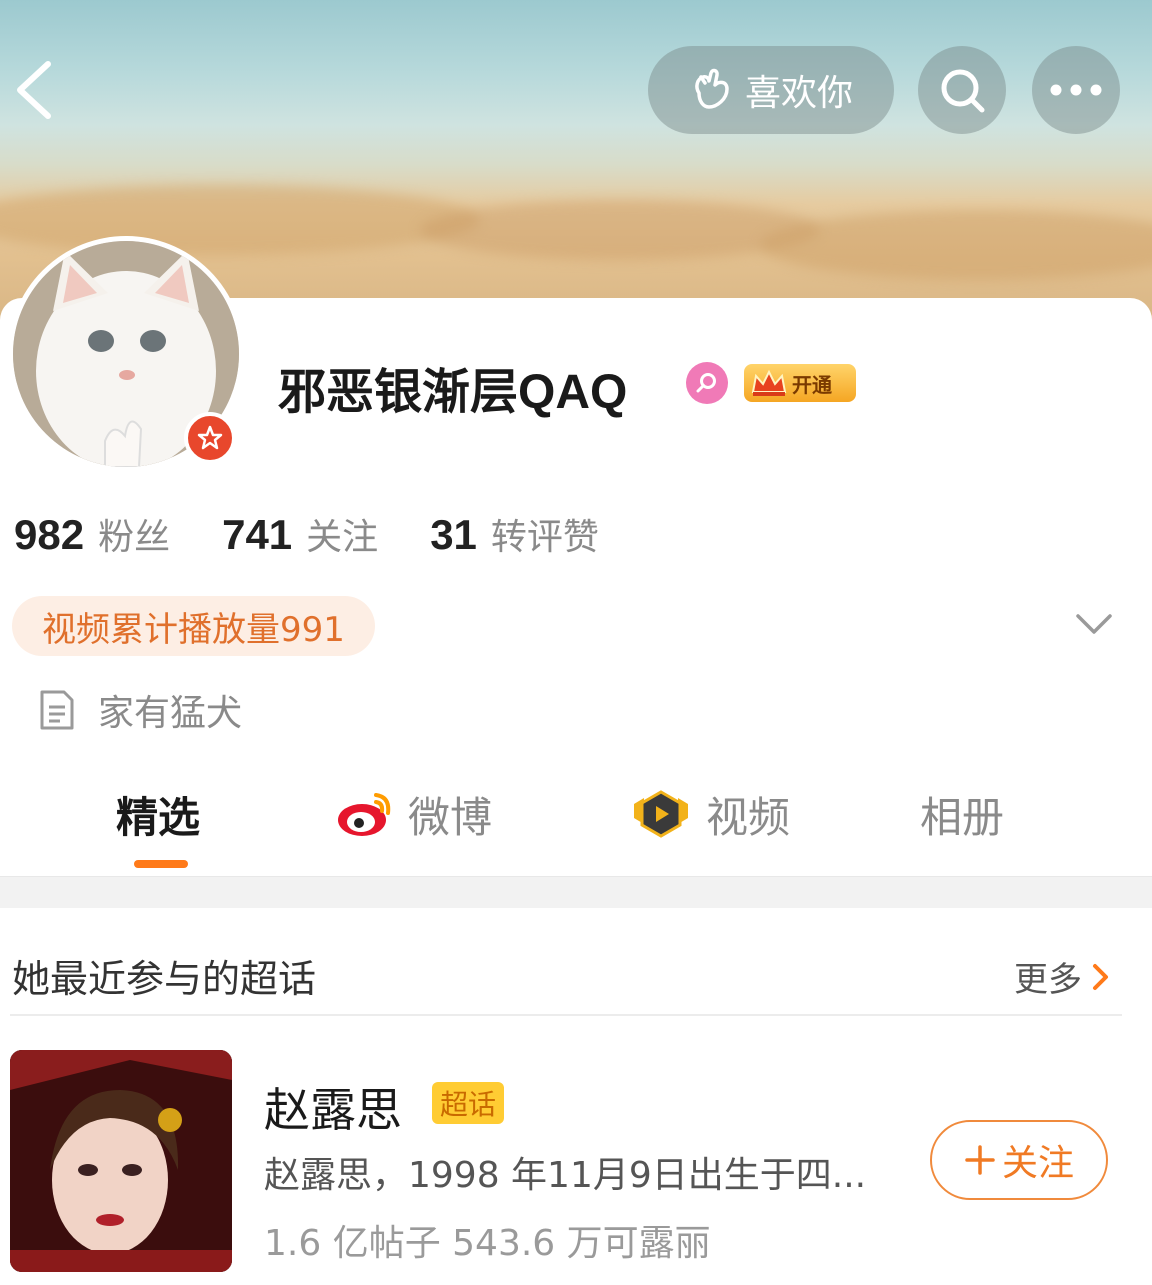 The image size is (1152, 1285). I want to click on stat-number: 982, so click(49, 534).